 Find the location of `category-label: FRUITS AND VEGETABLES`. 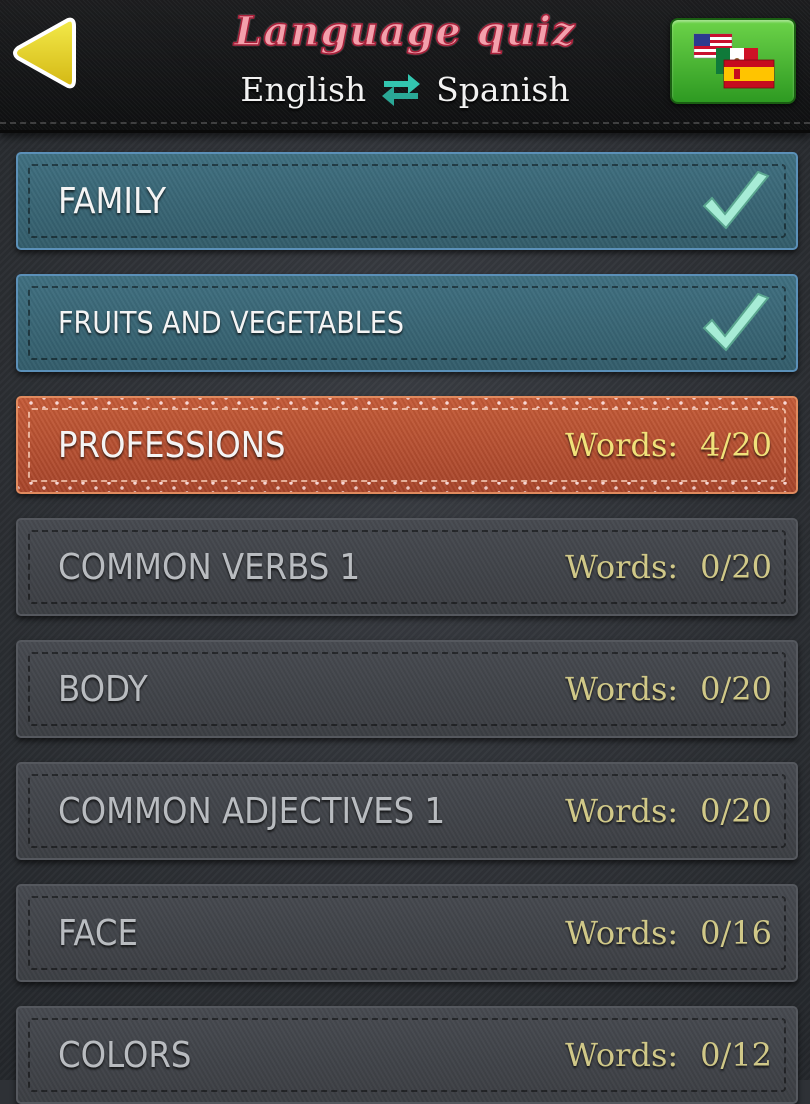

category-label: FRUITS AND VEGETABLES is located at coordinates (231, 323).